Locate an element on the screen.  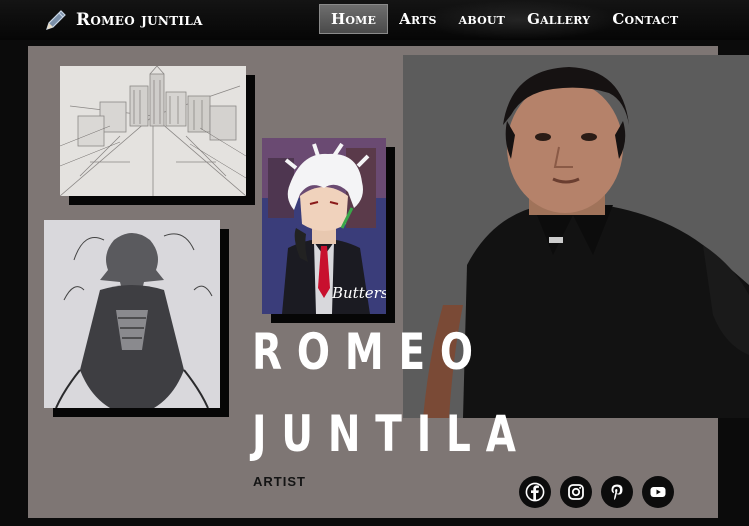
city-sketch-image is located at coordinates (153, 131).